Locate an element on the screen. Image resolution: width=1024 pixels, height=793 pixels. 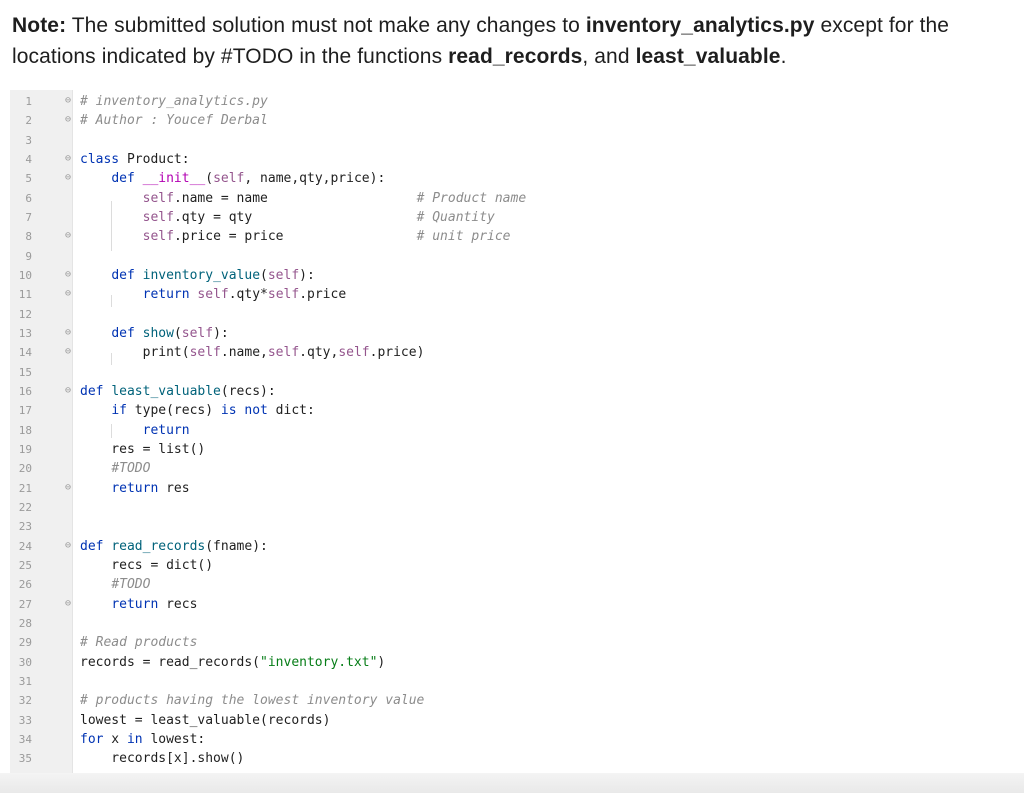
line-number: 15 is located at coordinates (25, 372).